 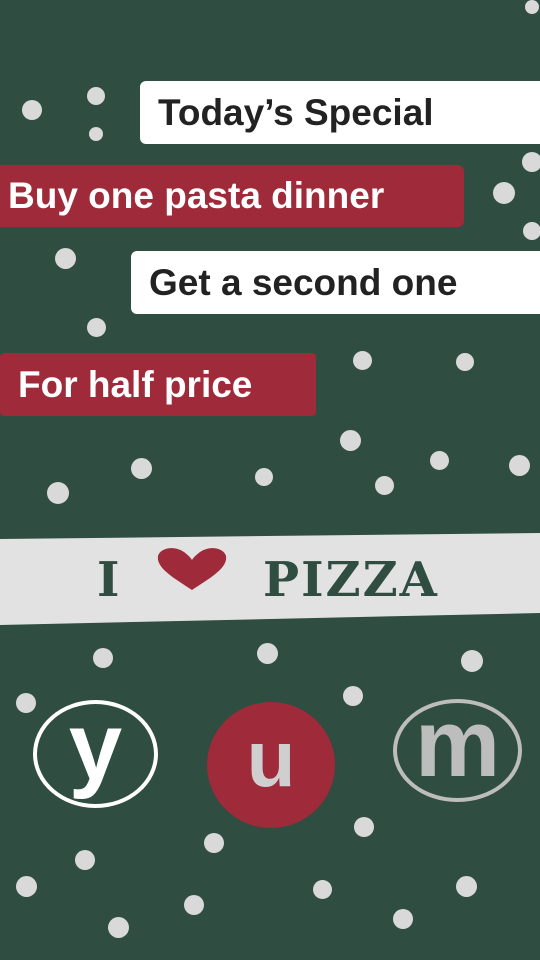 I want to click on offer-line-buy-one: Buy one pasta dinner, so click(x=232, y=196).